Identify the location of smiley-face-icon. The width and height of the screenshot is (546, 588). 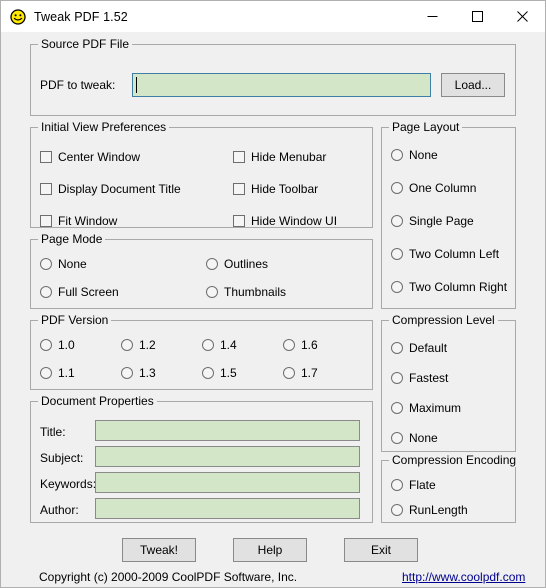
(18, 16).